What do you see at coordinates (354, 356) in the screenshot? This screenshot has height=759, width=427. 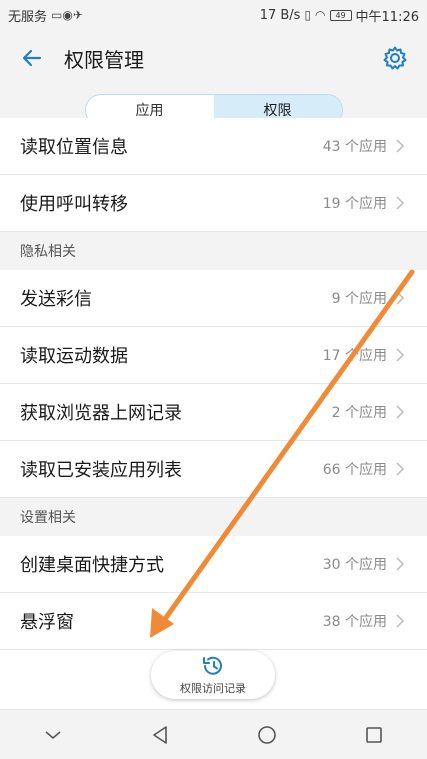 I see `app-count: 17 个应用` at bounding box center [354, 356].